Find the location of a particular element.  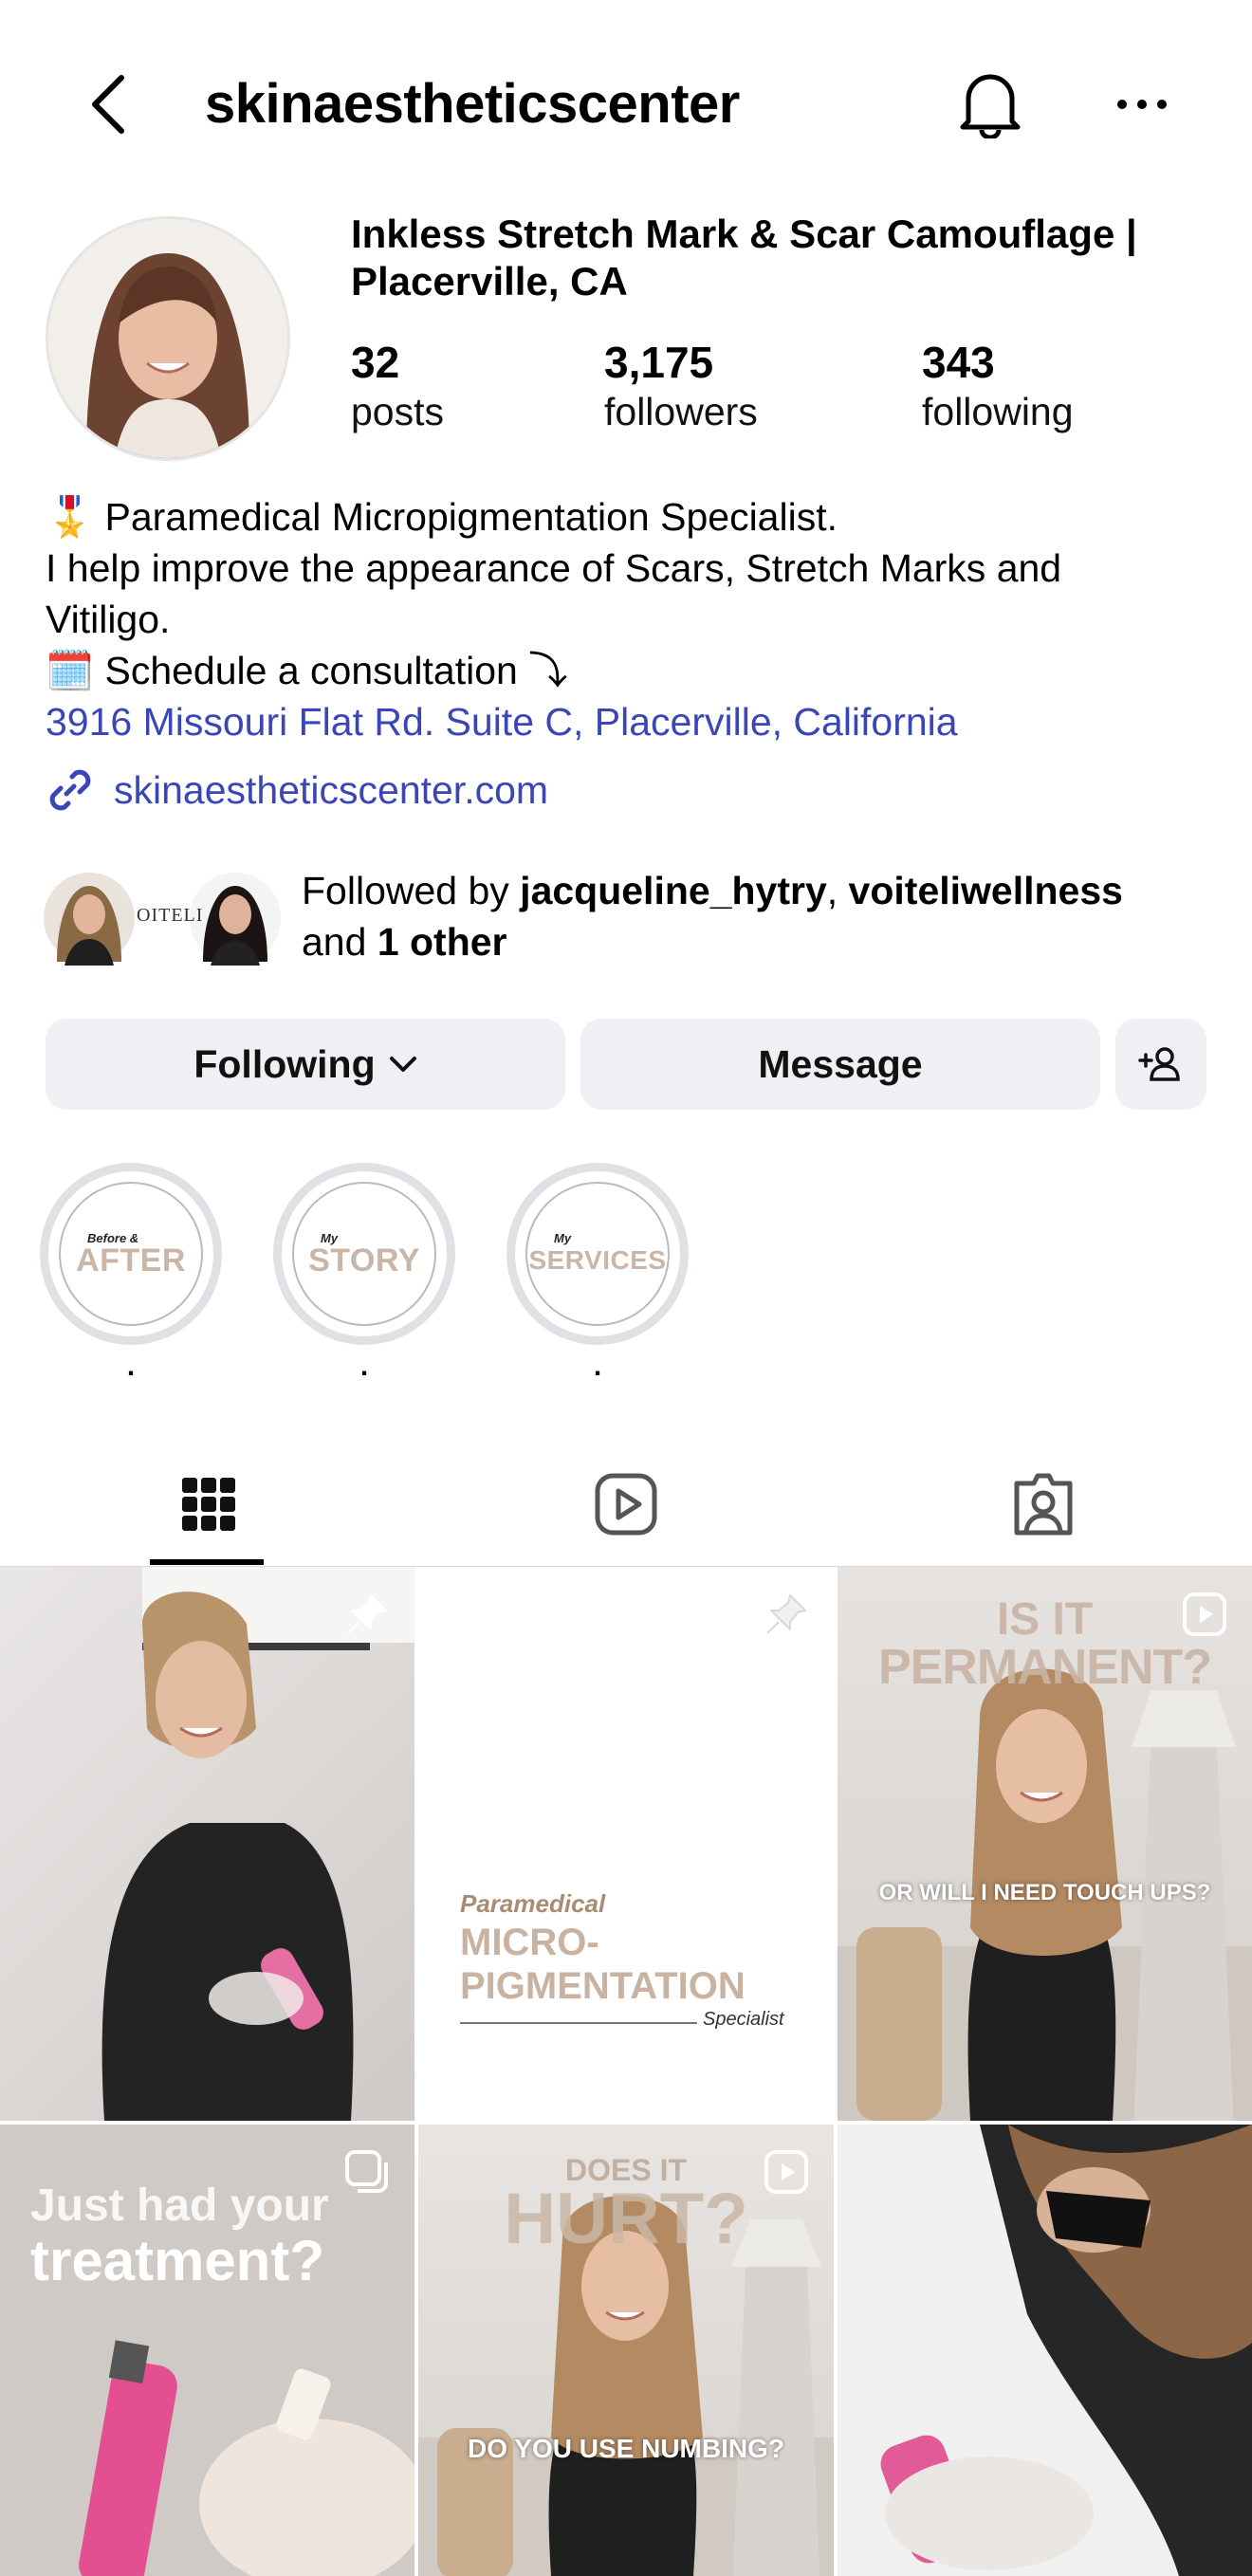

tab-tagged is located at coordinates (1043, 1504).